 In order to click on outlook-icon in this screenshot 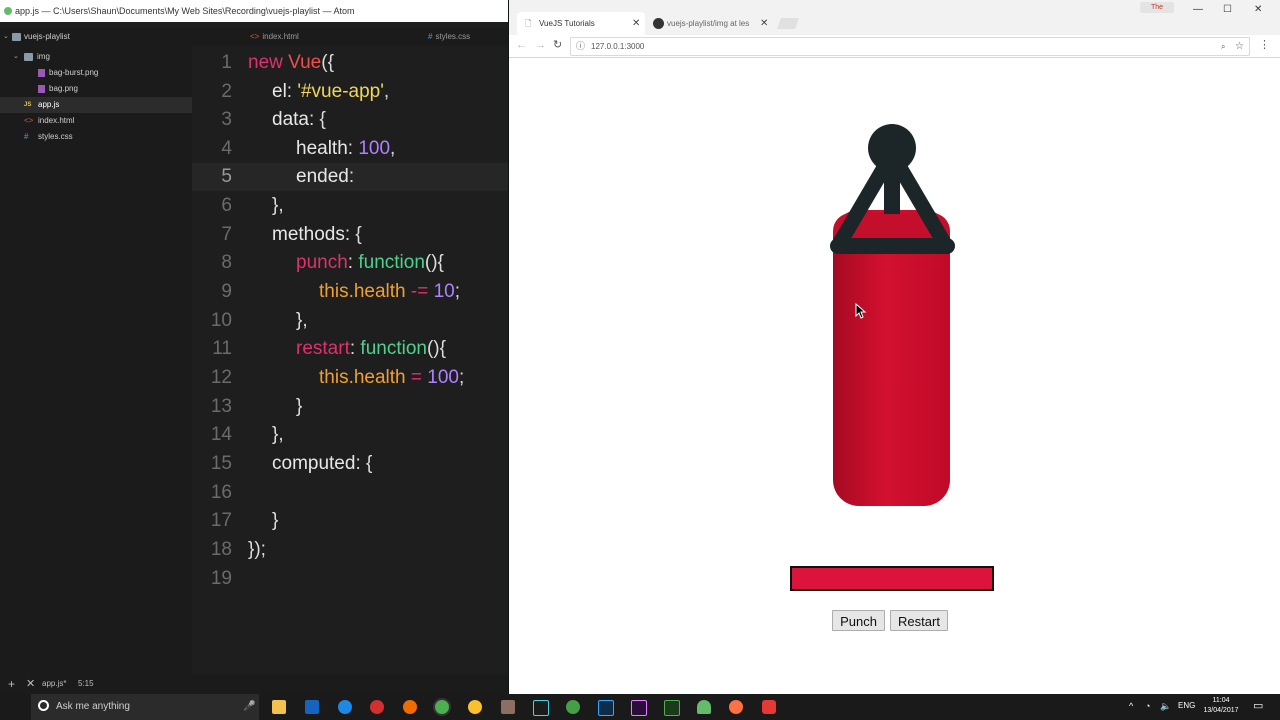, I will do `click(312, 707)`.